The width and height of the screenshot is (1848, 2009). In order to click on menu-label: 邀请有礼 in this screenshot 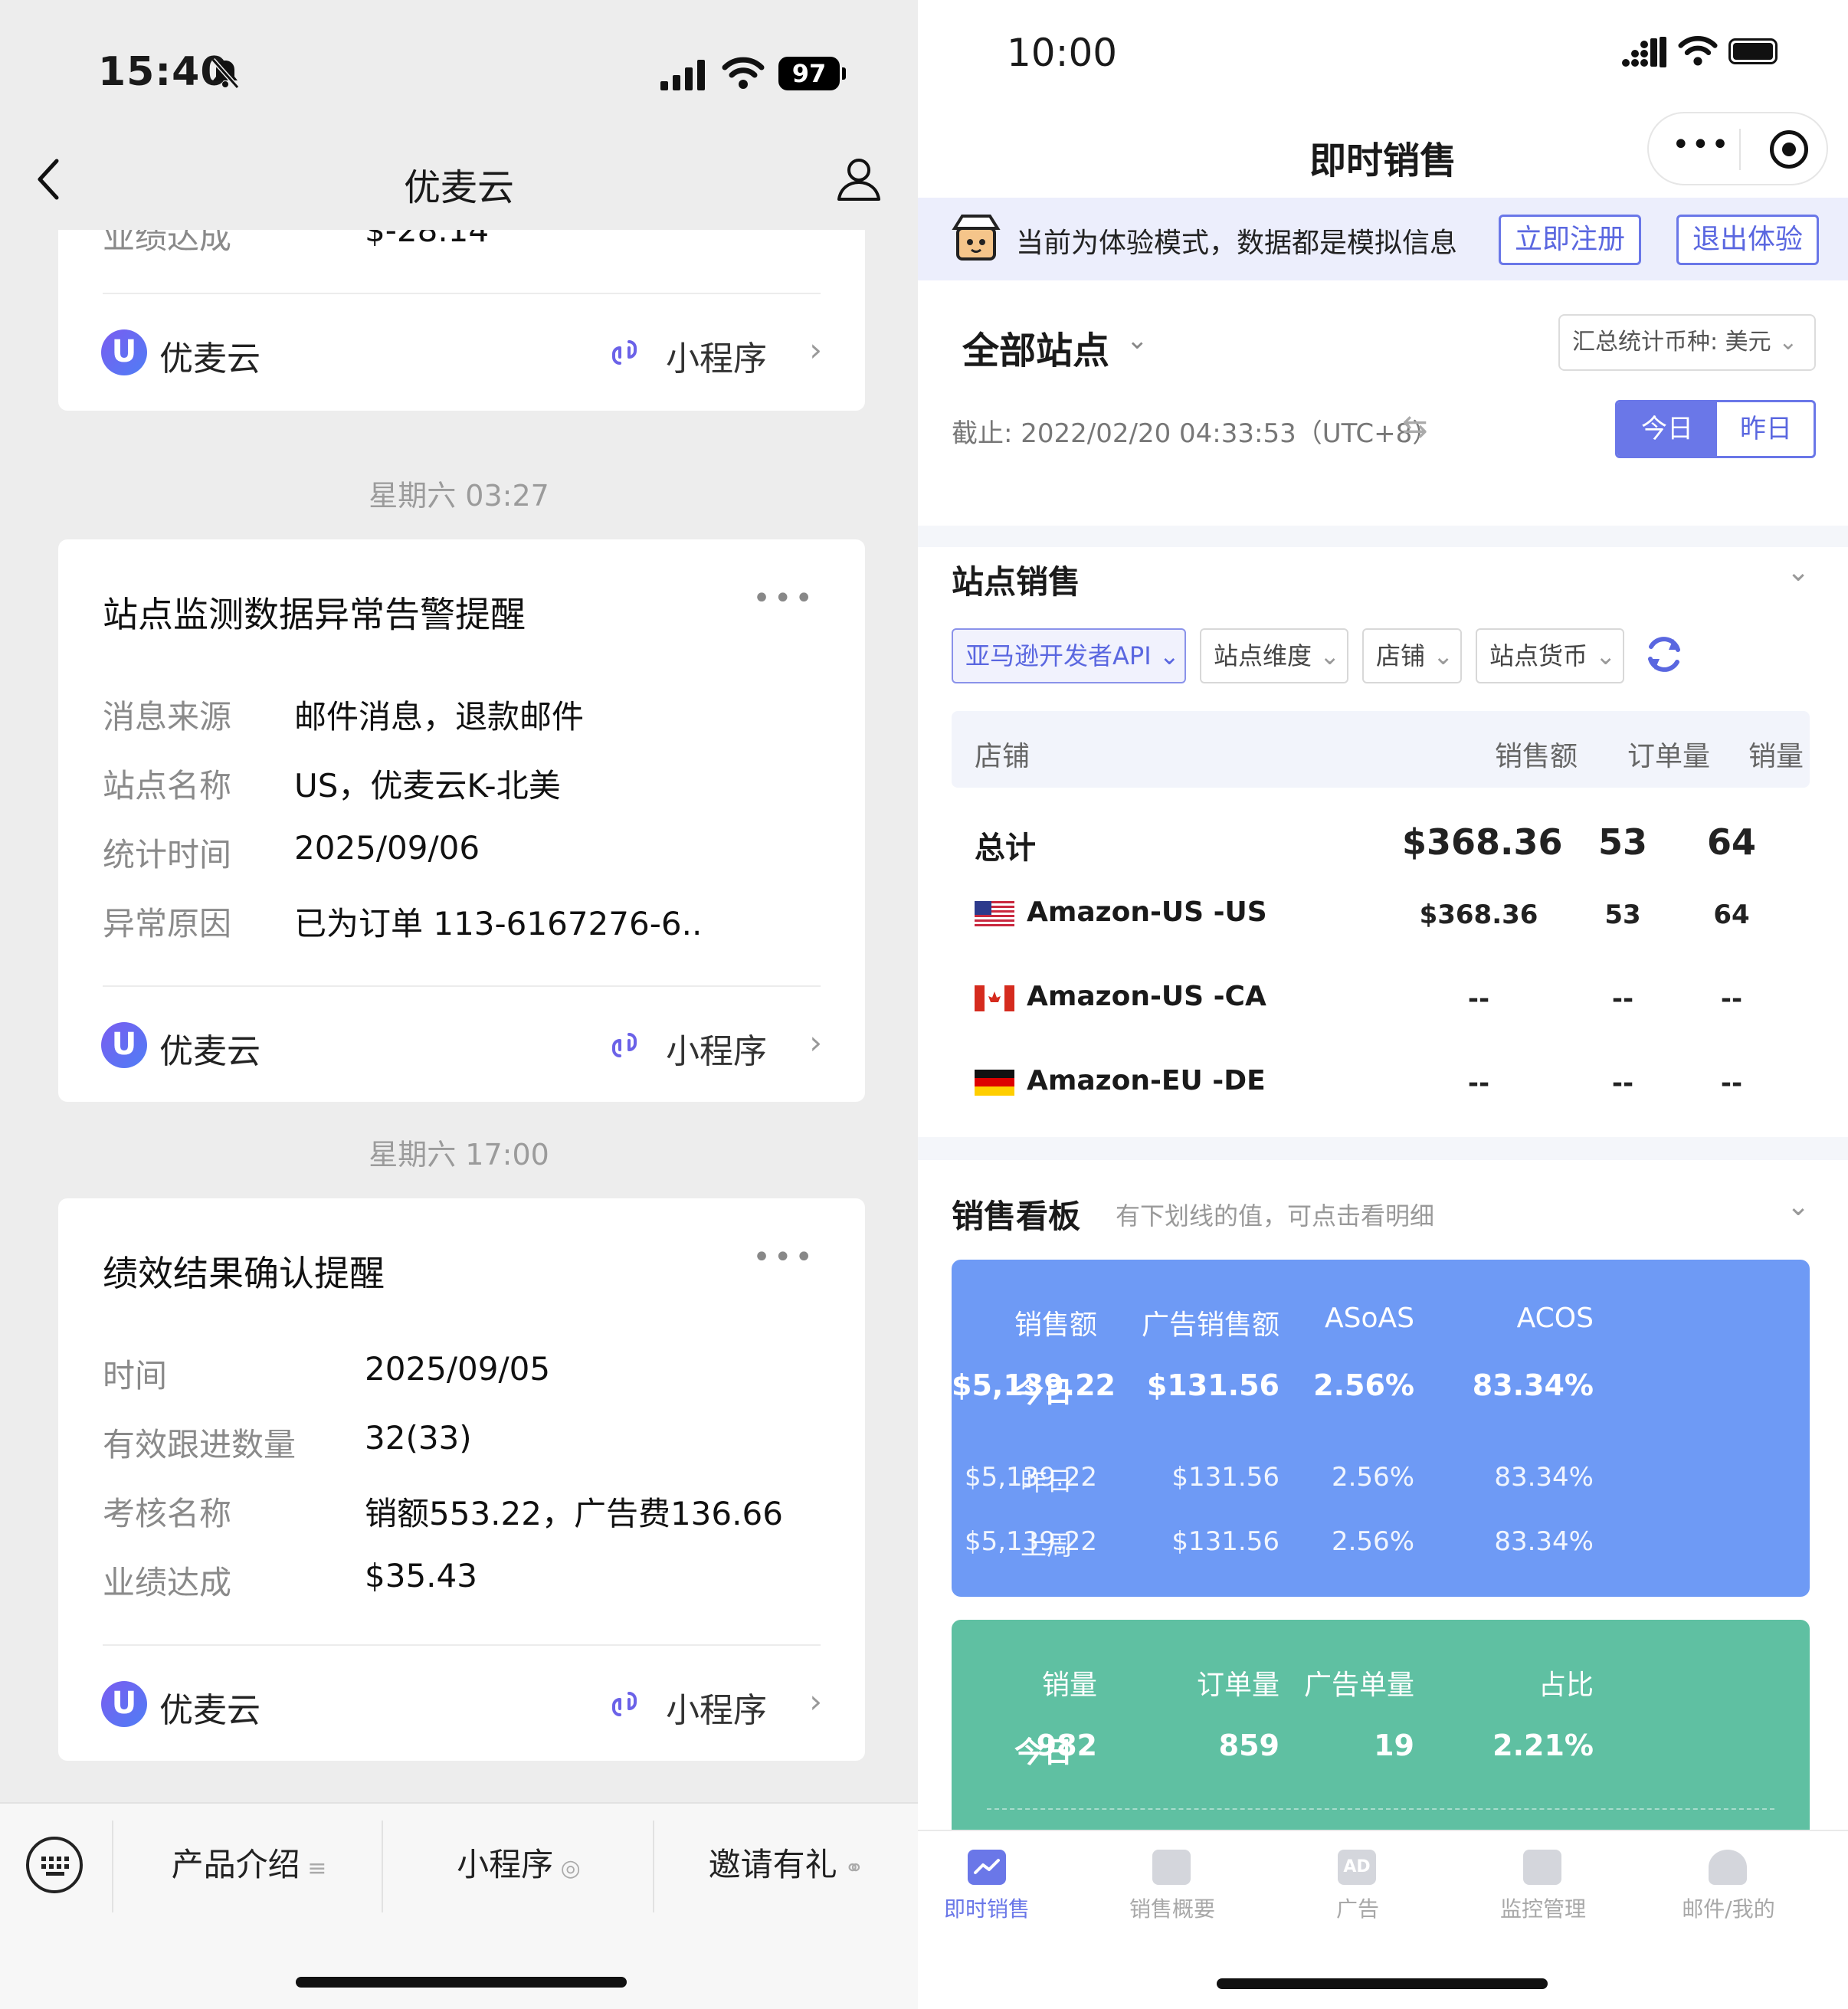, I will do `click(772, 1865)`.